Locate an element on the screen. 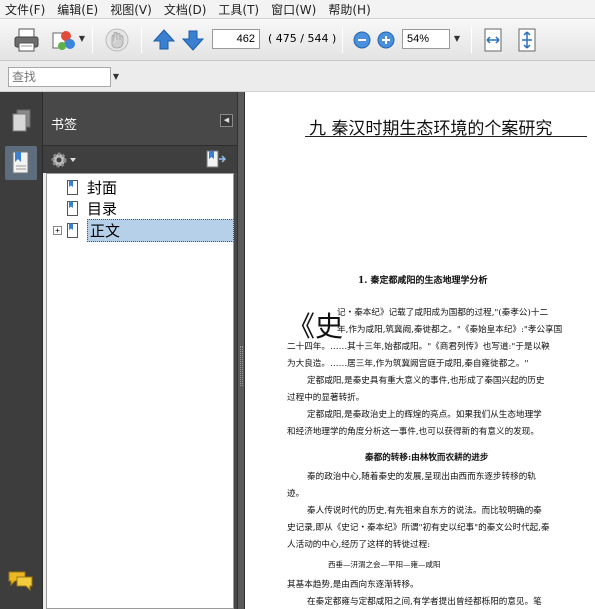  body-line: 二十四年。……其十三年,始都咸阳。"《商君列传》也写道:"于是以鞅 is located at coordinates (418, 347).